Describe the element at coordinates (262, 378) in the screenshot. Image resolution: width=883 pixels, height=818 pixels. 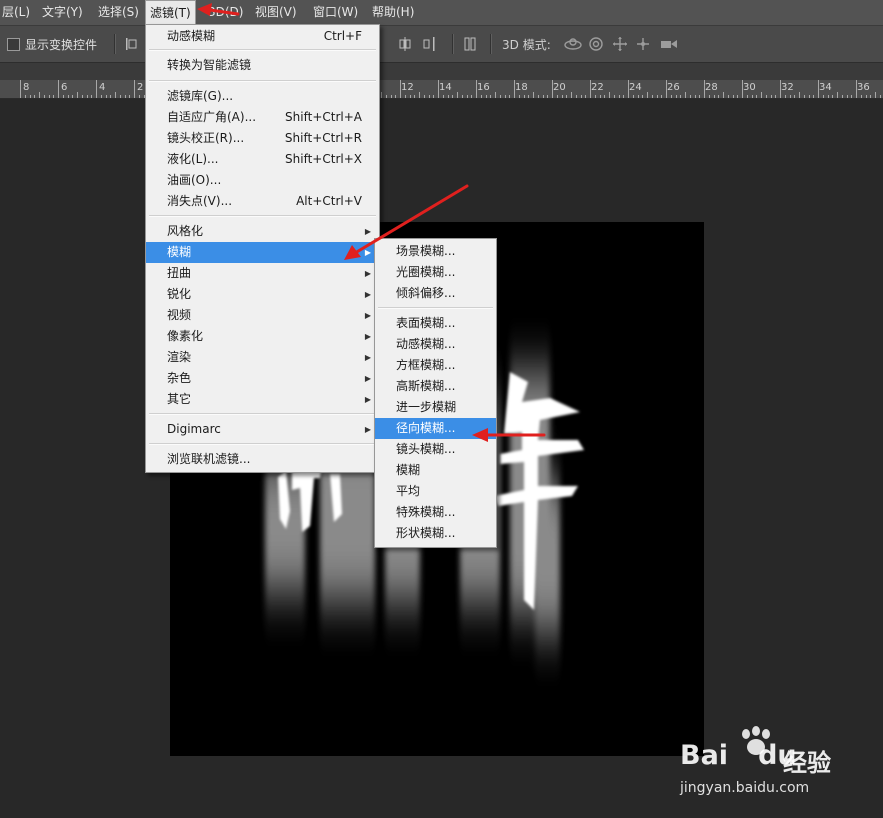
I see `menu-item-noise: 杂色 ▶` at that location.